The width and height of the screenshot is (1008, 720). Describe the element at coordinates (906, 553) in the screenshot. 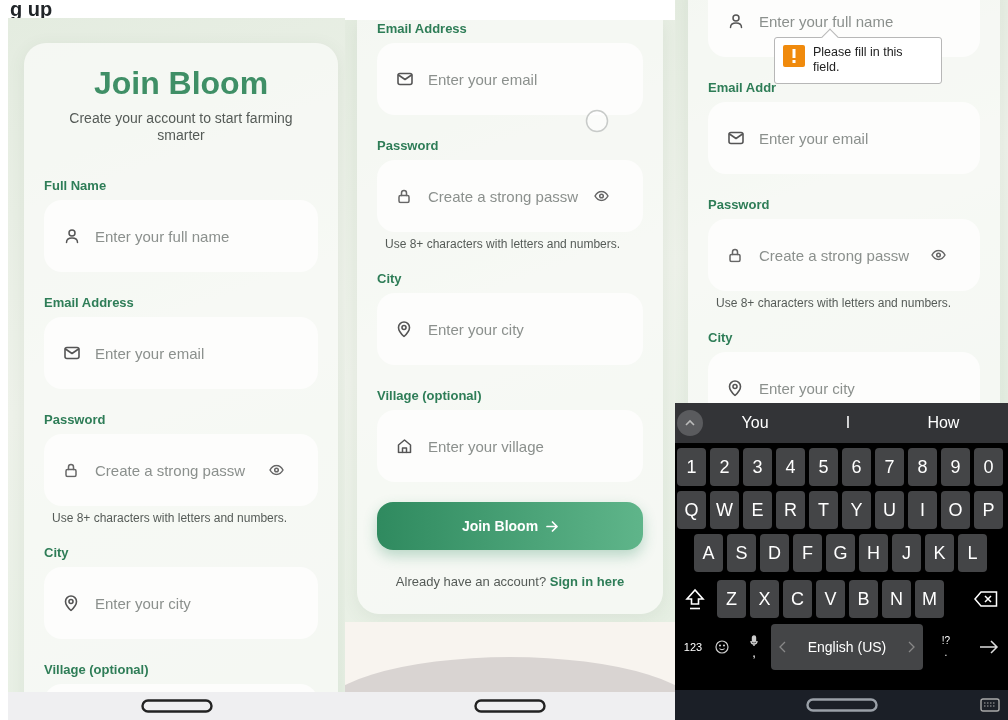

I see `keyboard-key: J` at that location.